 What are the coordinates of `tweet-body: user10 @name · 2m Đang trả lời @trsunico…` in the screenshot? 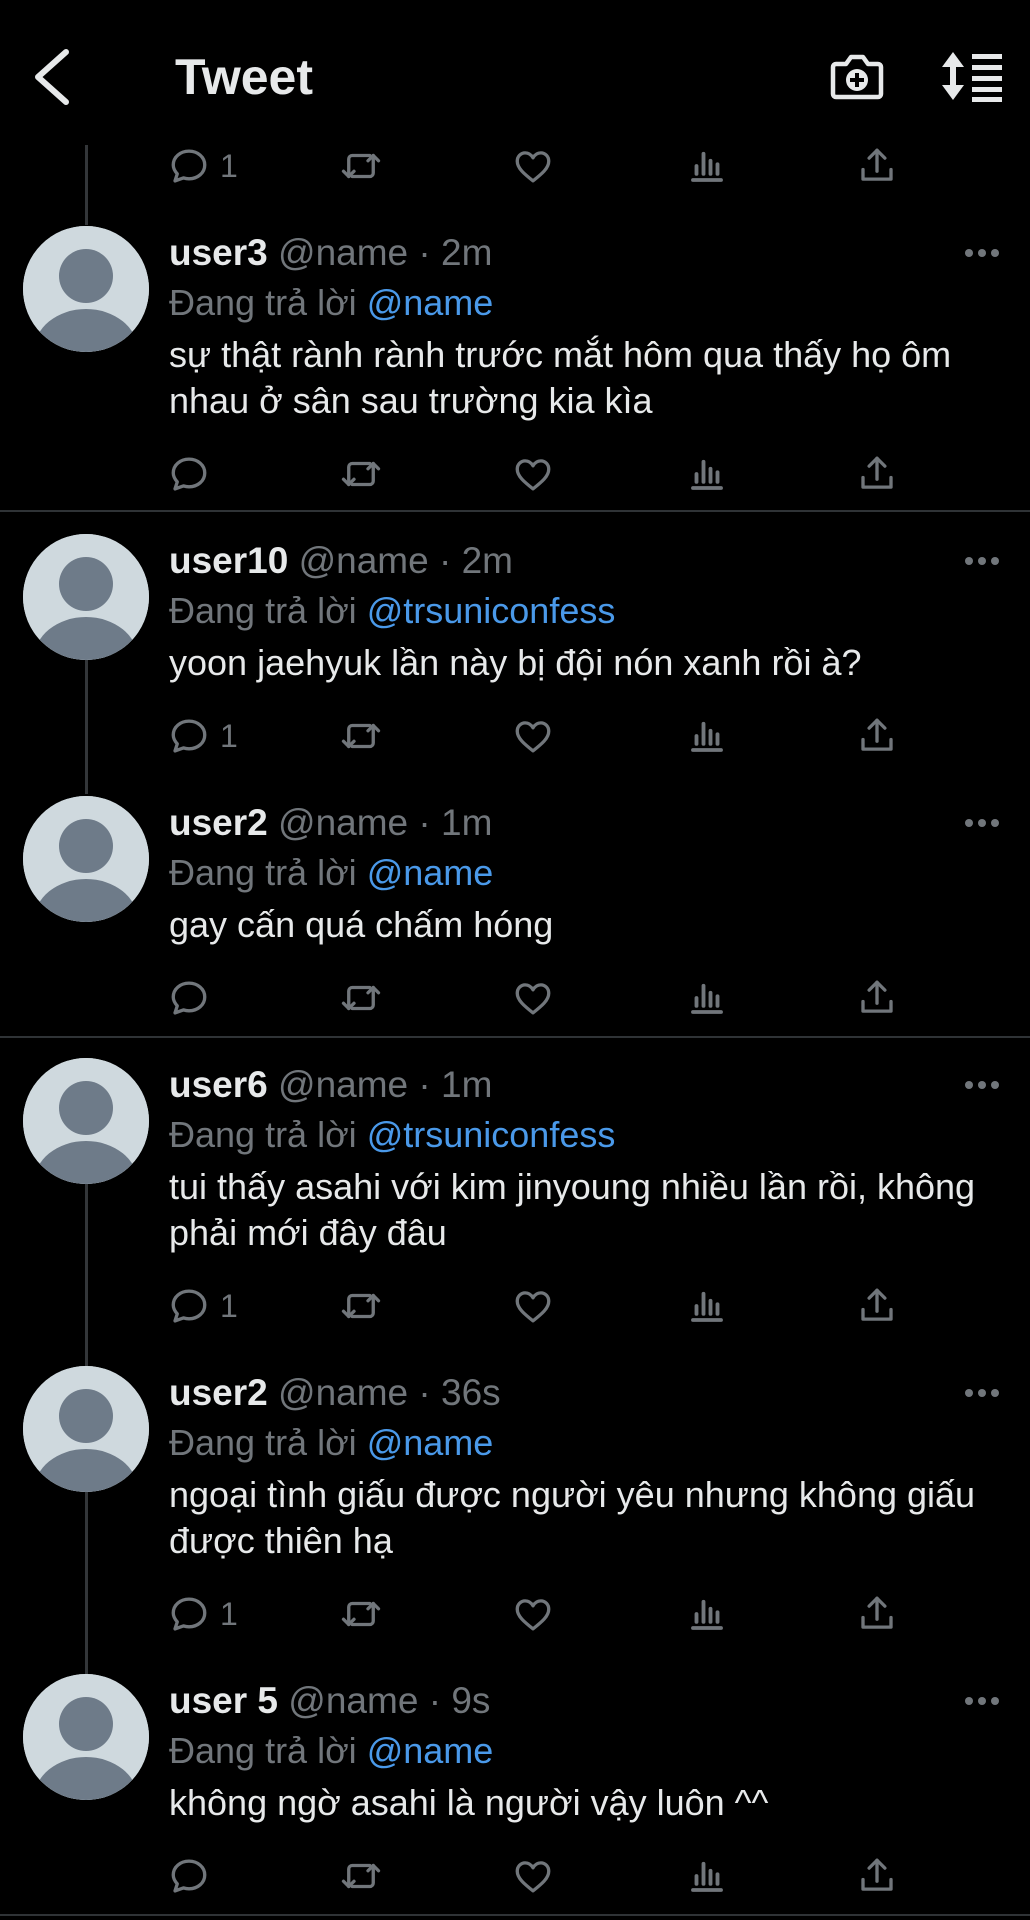 It's located at (589, 610).